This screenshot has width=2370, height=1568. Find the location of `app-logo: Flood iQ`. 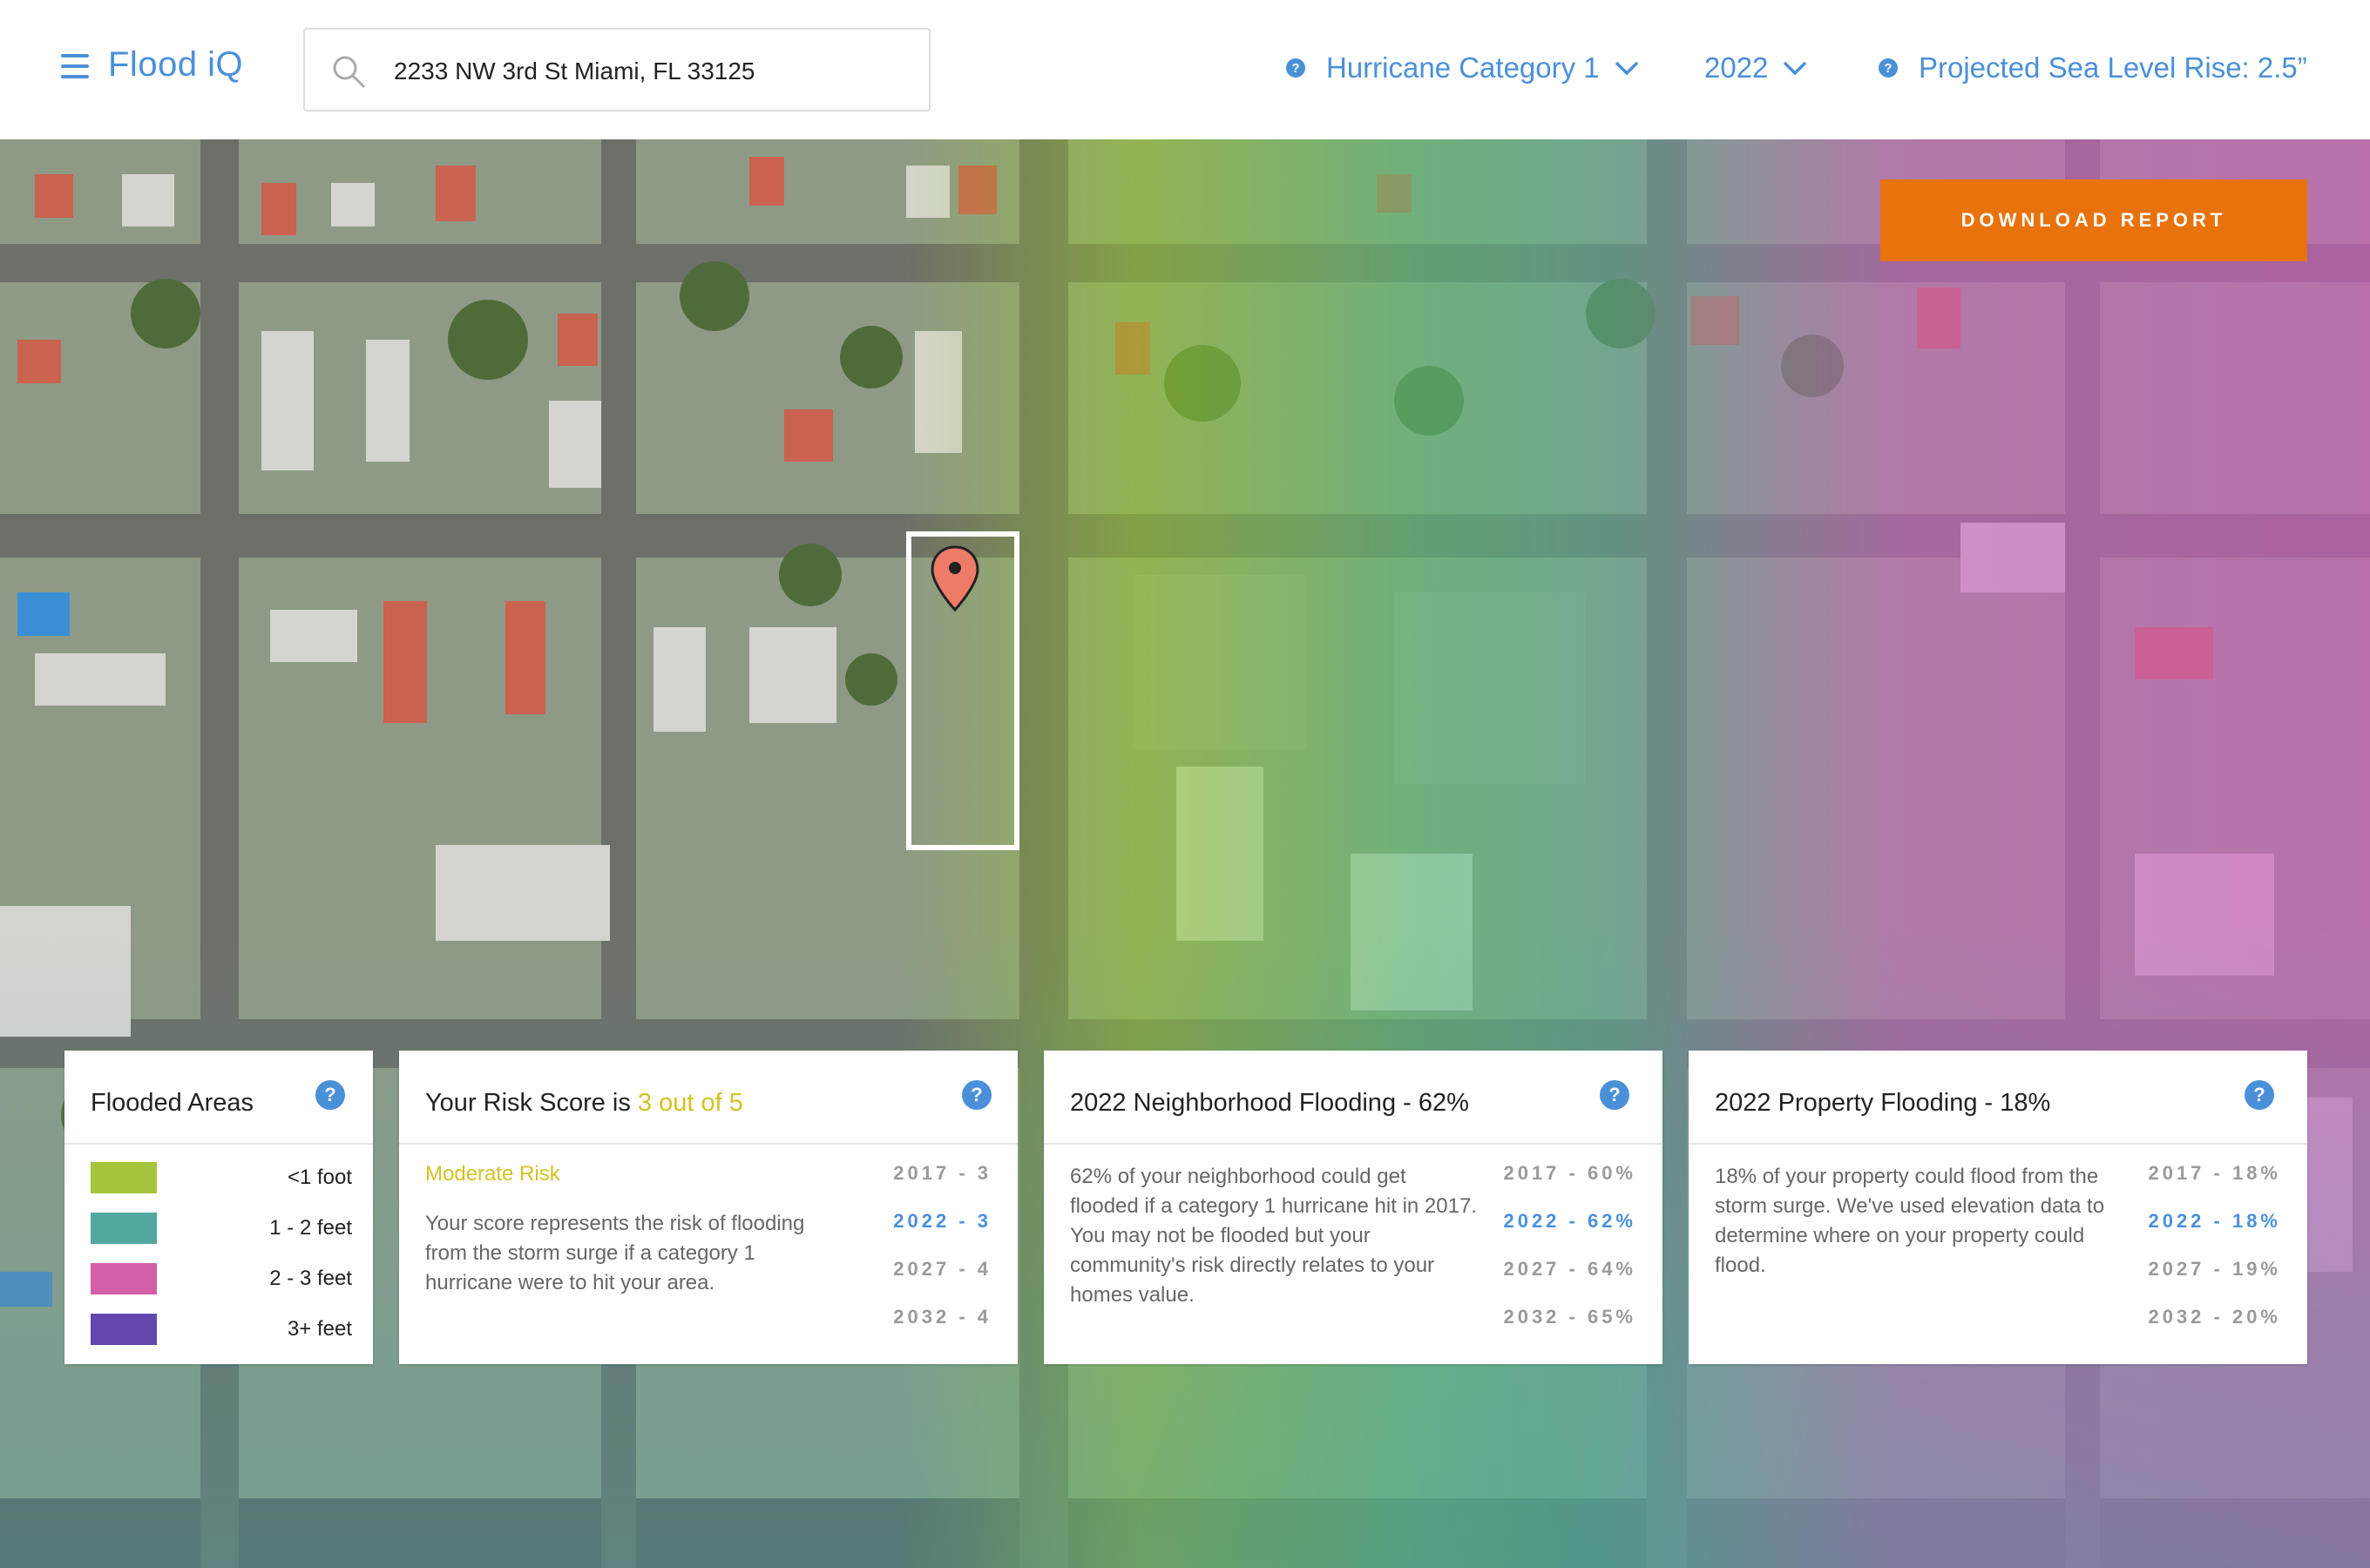

app-logo: Flood iQ is located at coordinates (175, 64).